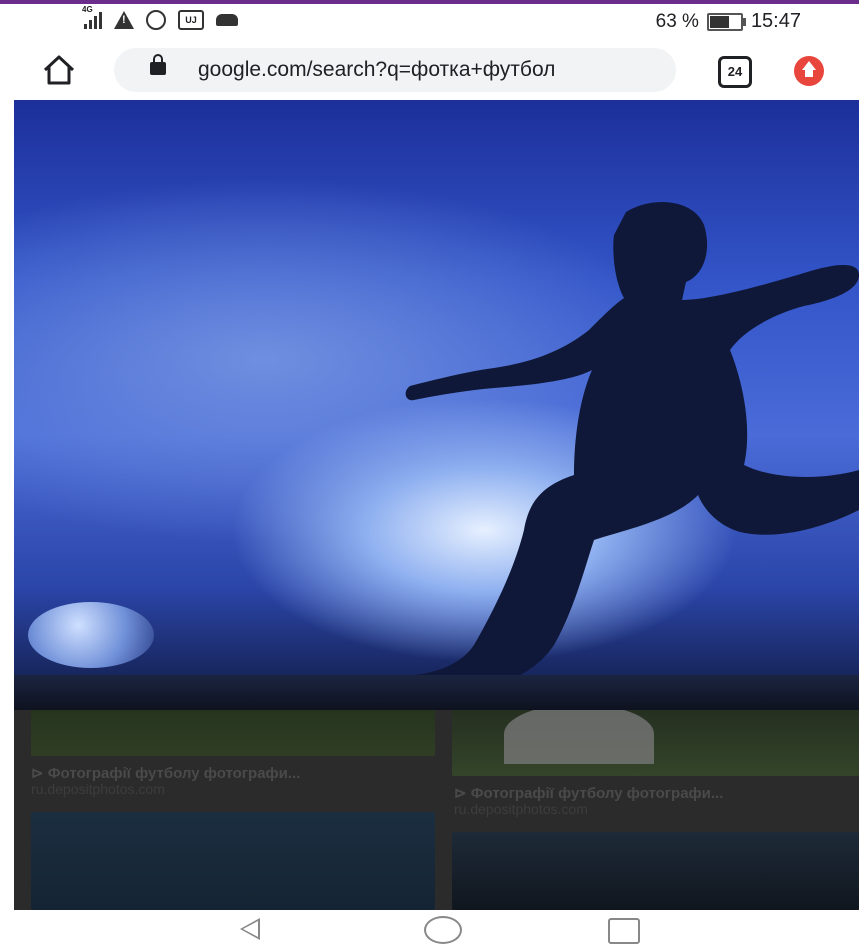 The height and width of the screenshot is (945, 859). What do you see at coordinates (156, 20) in the screenshot?
I see `whatsapp-icon` at bounding box center [156, 20].